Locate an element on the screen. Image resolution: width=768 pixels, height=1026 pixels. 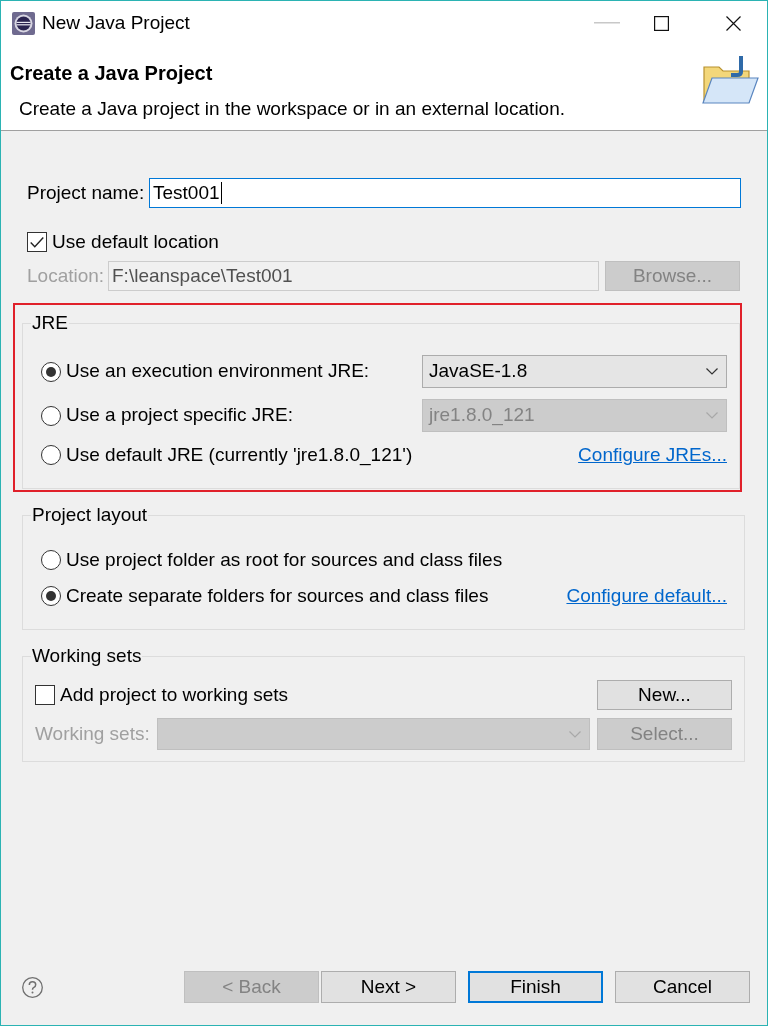
folder-icon is located at coordinates (730, 80).